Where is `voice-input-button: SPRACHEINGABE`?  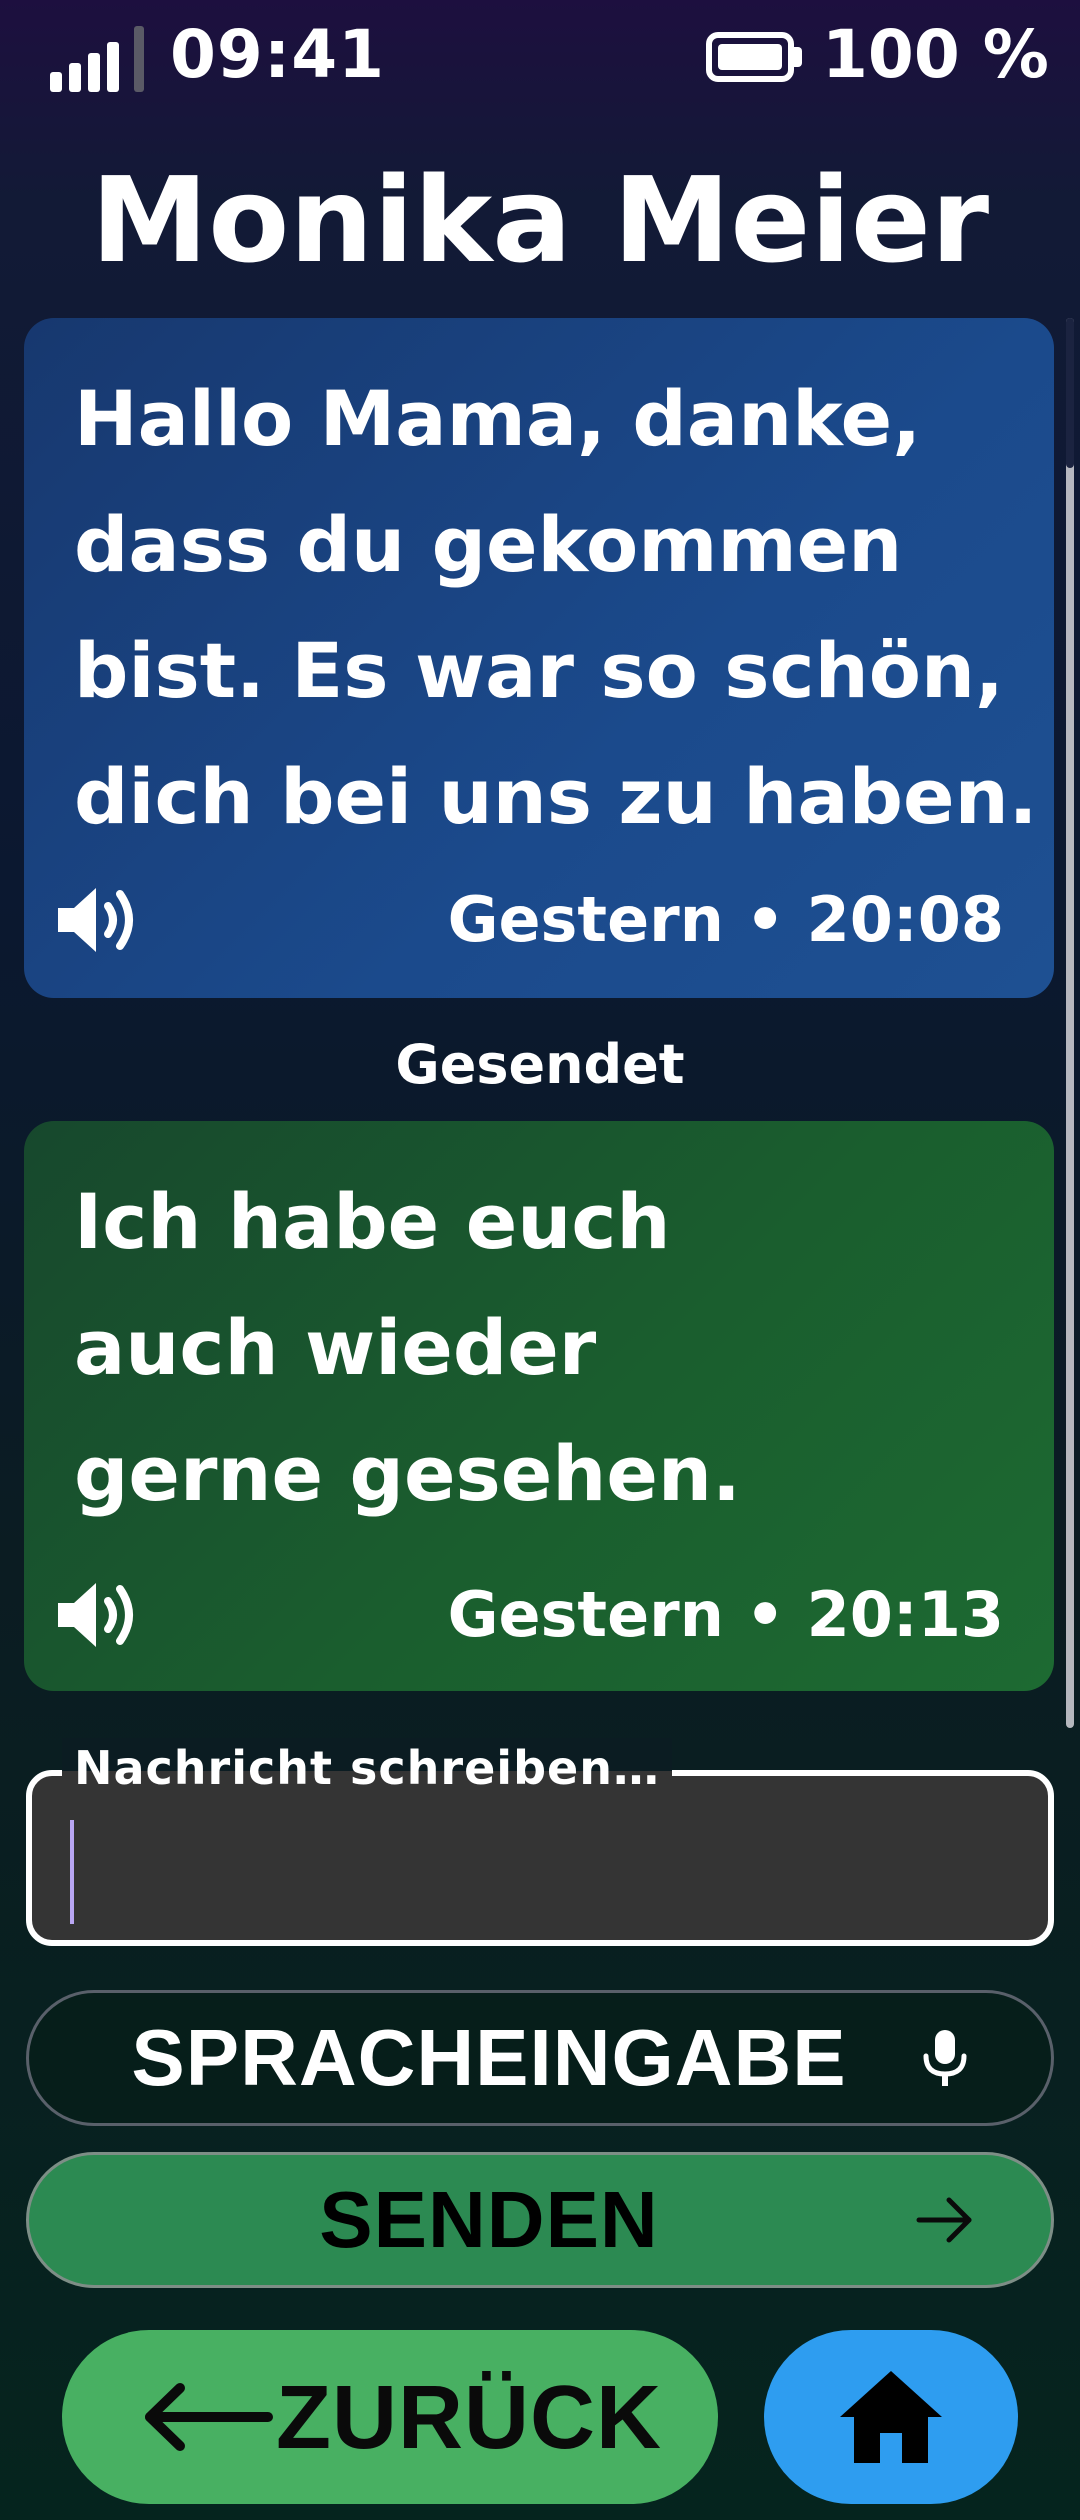
voice-input-button: SPRACHEINGABE is located at coordinates (540, 2058).